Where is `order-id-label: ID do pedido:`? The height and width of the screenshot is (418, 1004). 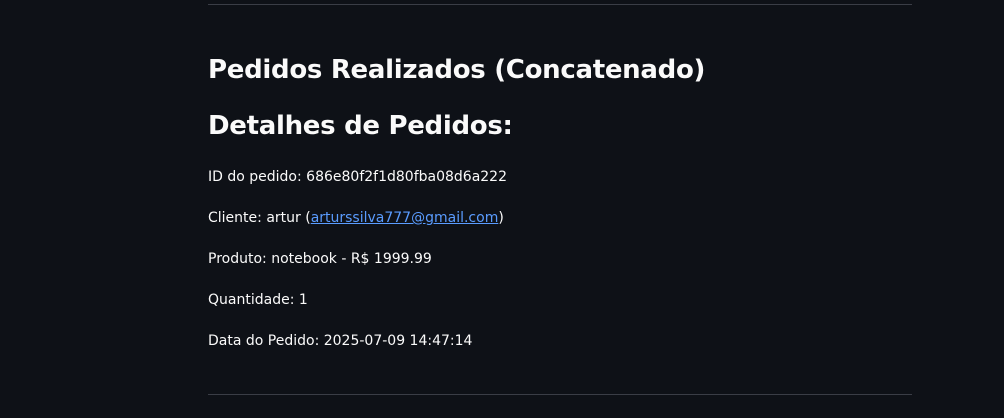
order-id-label: ID do pedido: is located at coordinates (257, 177).